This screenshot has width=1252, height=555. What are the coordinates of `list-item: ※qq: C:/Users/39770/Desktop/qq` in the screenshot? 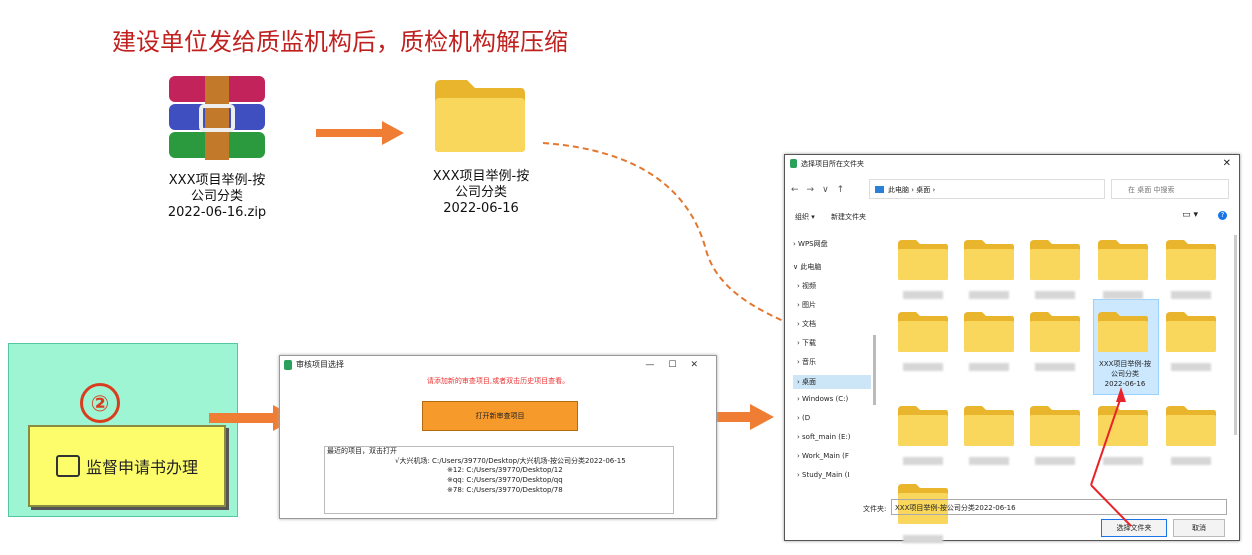 It's located at (505, 480).